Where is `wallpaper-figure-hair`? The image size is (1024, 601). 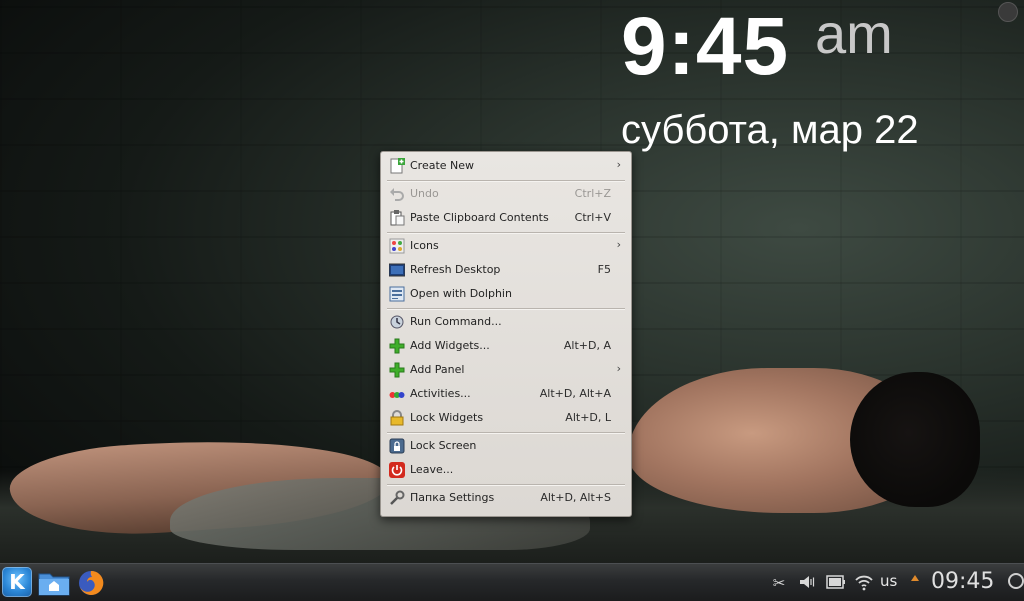
wallpaper-figure-hair is located at coordinates (915, 439).